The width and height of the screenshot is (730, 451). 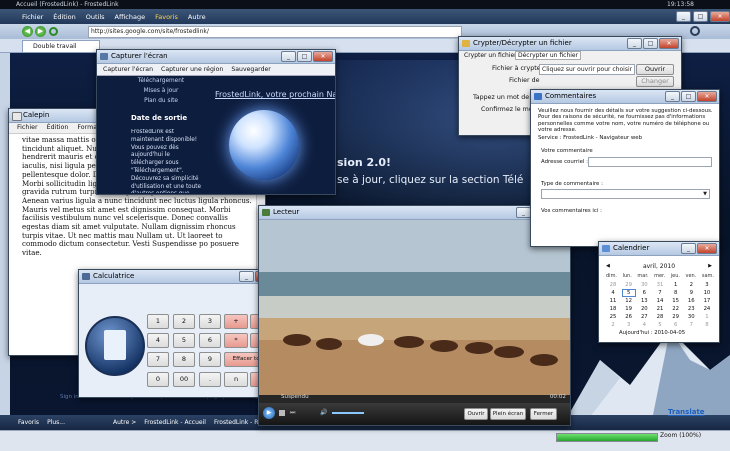 I want to click on capture-region-button: Capturer une région, so click(x=192, y=69).